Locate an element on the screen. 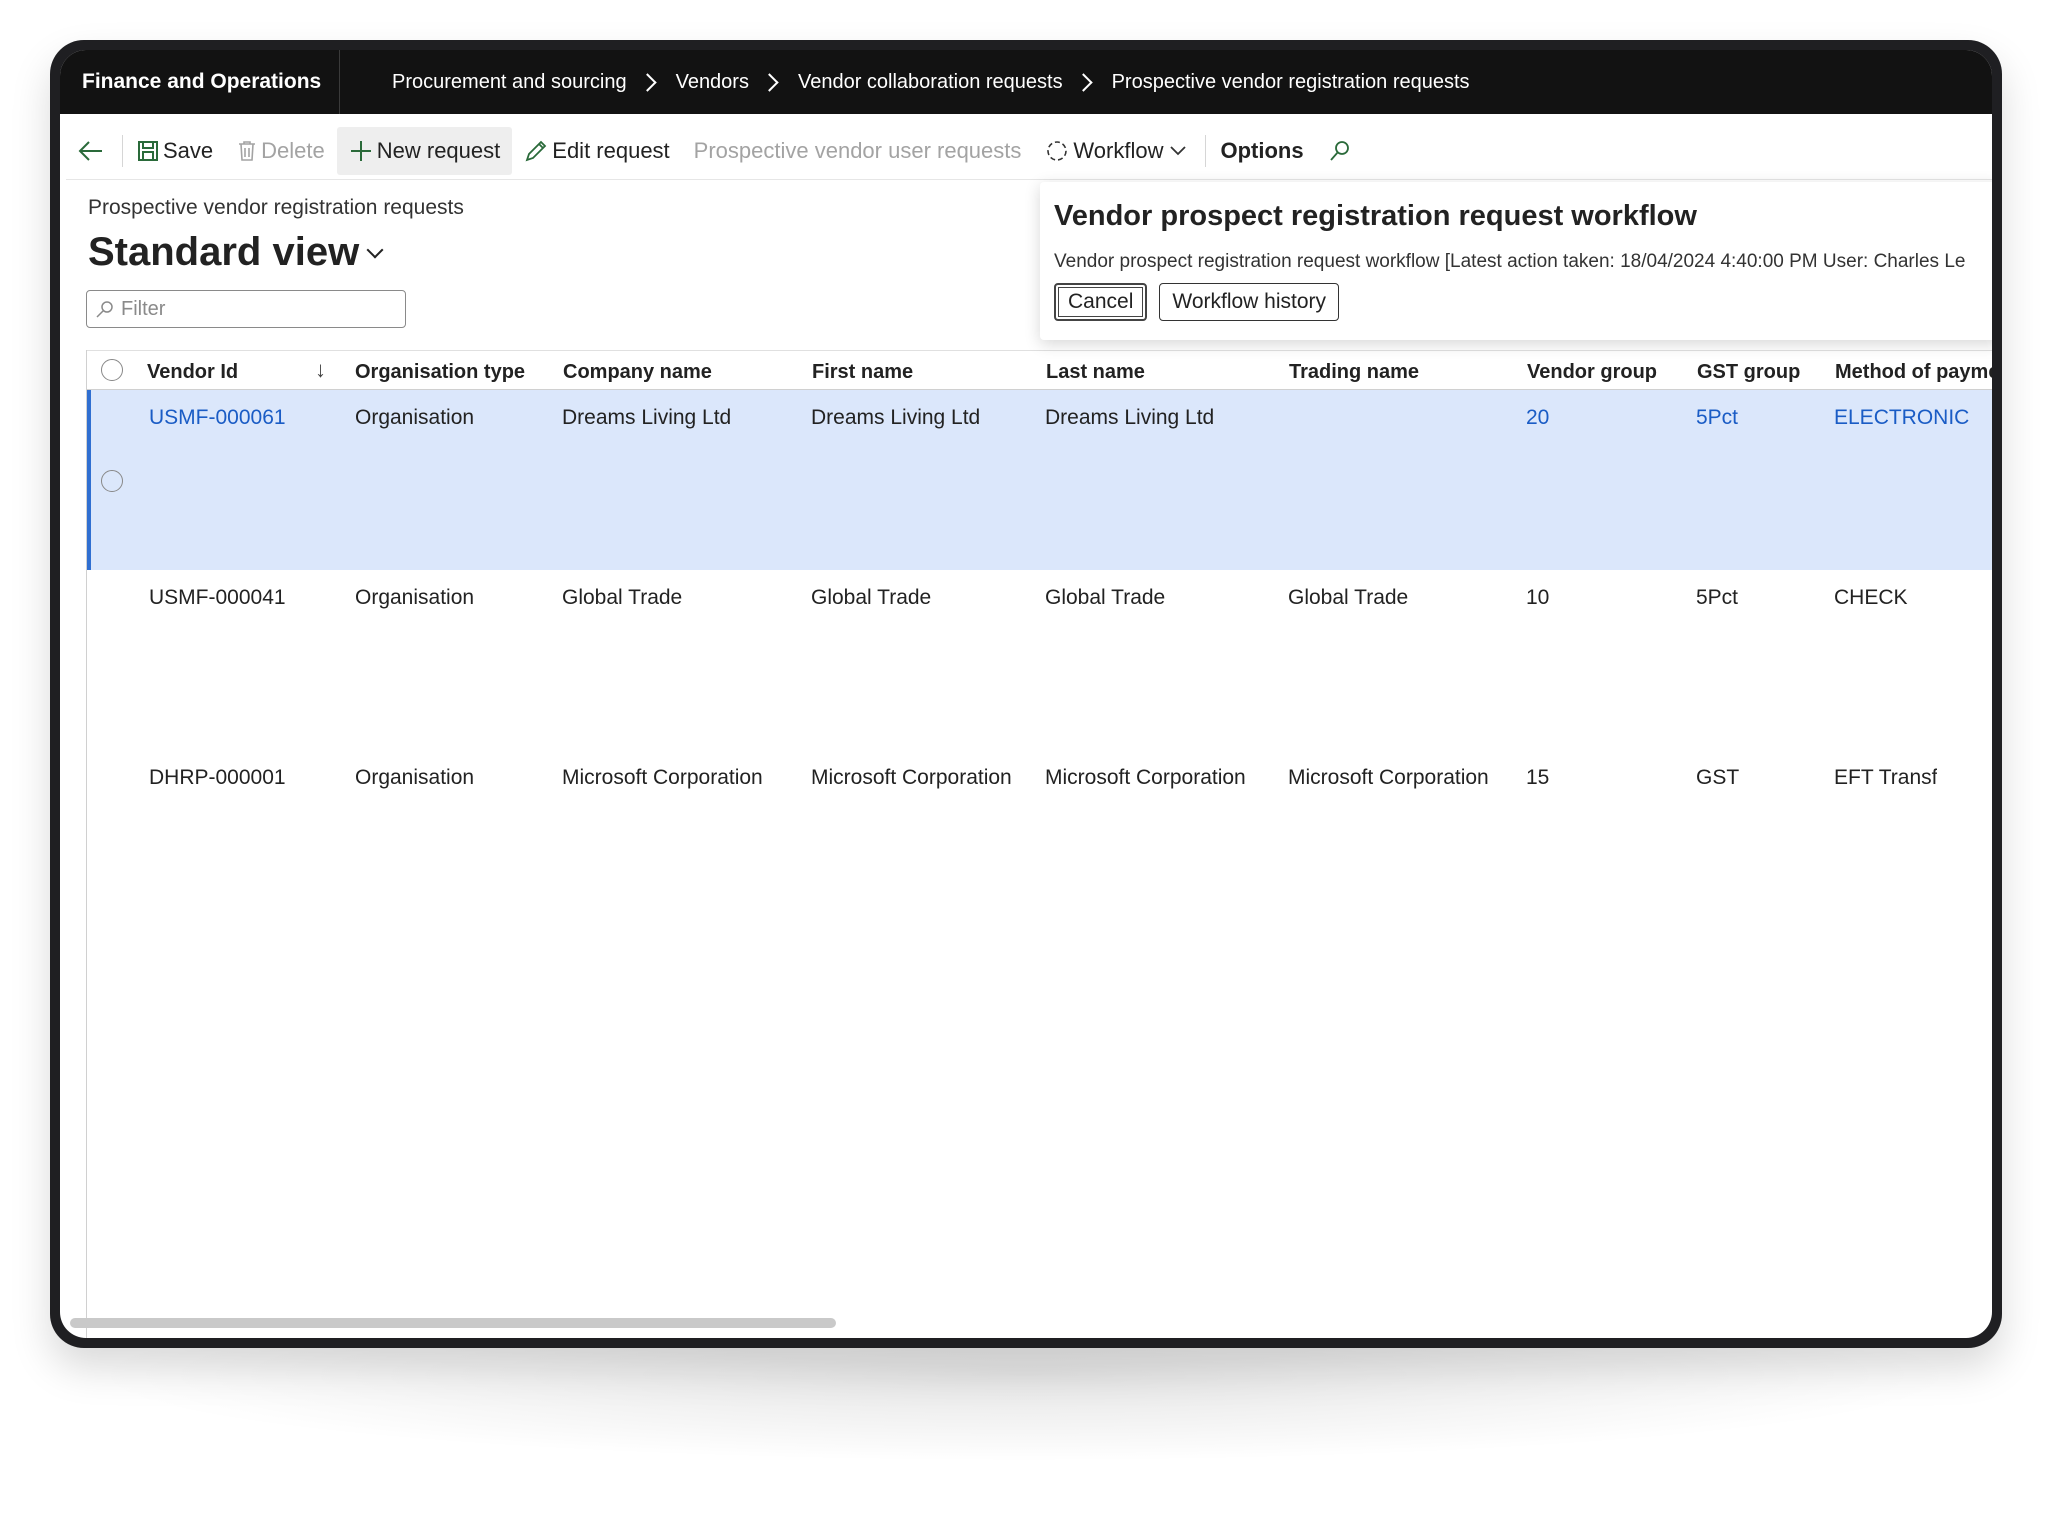 This screenshot has height=1536, width=2048. edit-request-button: Edit request is located at coordinates (596, 151).